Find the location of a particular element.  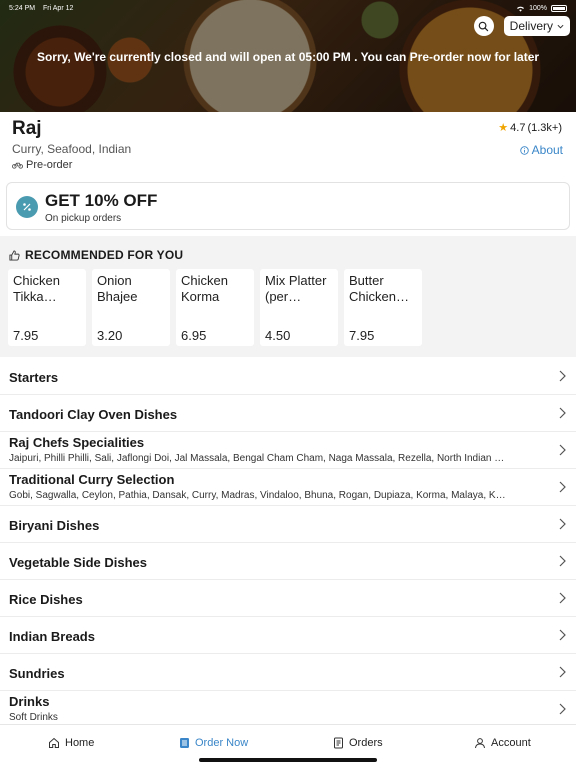

preorder-label: Pre-order is located at coordinates (49, 165).